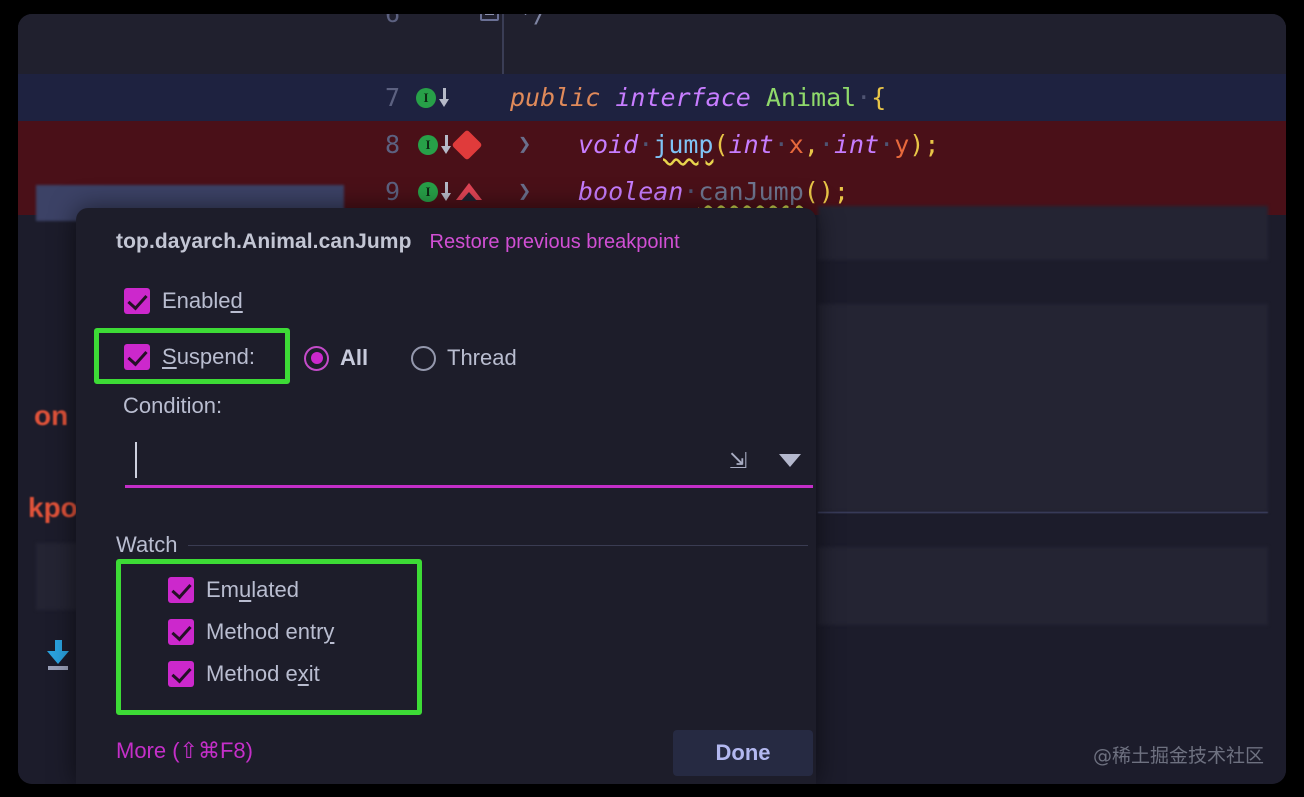 Image resolution: width=1304 pixels, height=797 pixels. I want to click on suspend-thread-label: Thread, so click(482, 357).